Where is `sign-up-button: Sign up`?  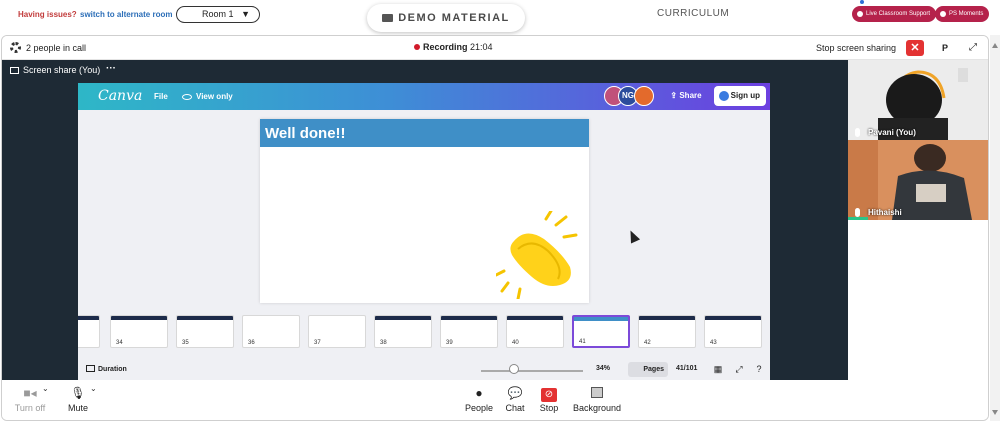 sign-up-button: Sign up is located at coordinates (740, 96).